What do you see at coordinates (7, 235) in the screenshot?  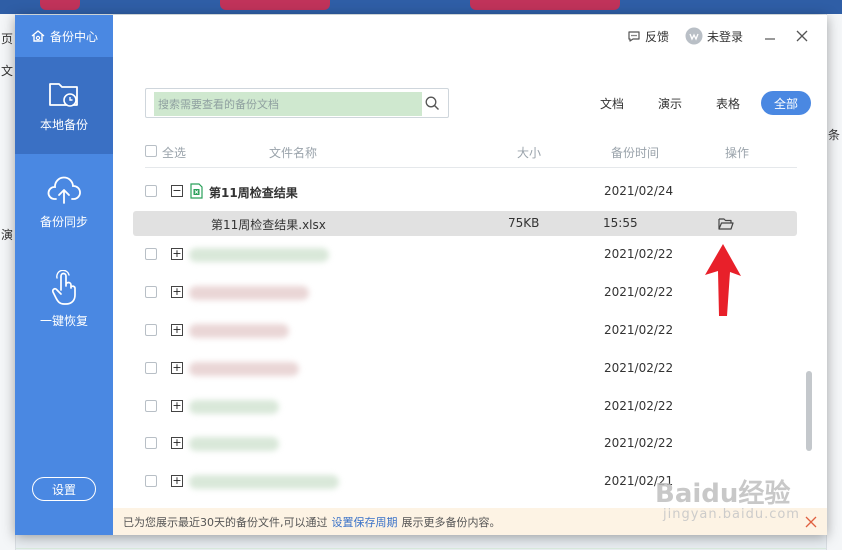 I see `bg-fragment: 演` at bounding box center [7, 235].